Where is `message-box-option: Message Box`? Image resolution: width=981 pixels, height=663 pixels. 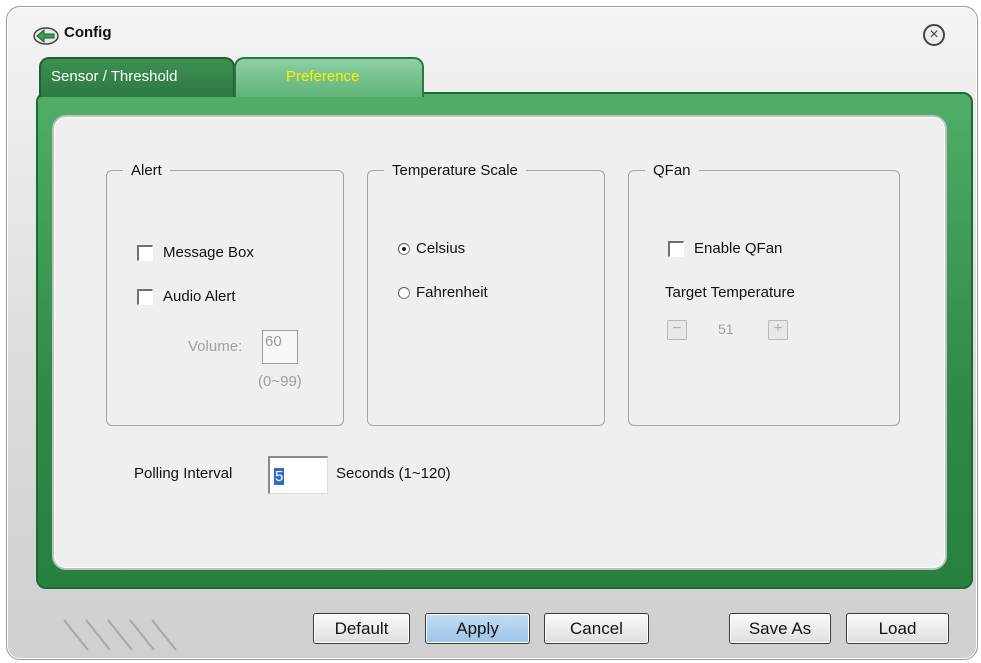
message-box-option: Message Box is located at coordinates (195, 252).